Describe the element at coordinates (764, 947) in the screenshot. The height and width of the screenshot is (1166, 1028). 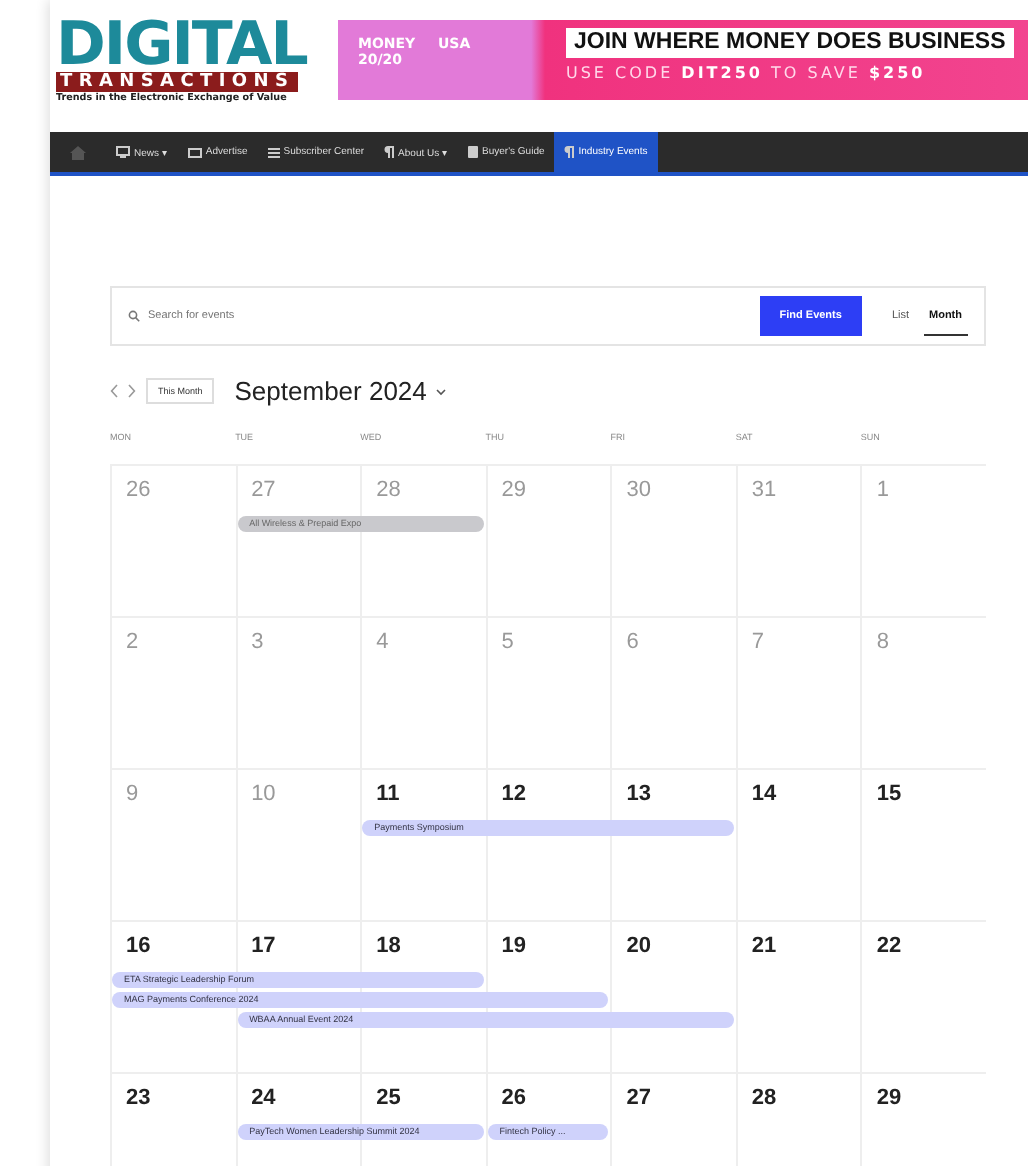
I see `day-number: 21` at that location.